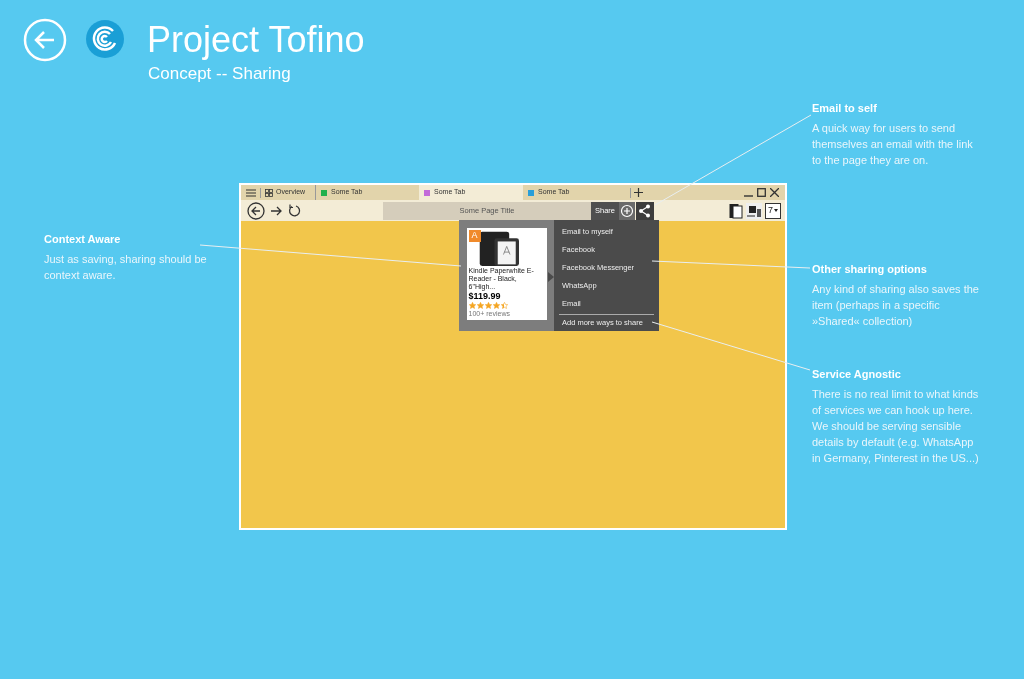 This screenshot has height=679, width=1024. Describe the element at coordinates (276, 210) in the screenshot. I see `forward-button` at that location.